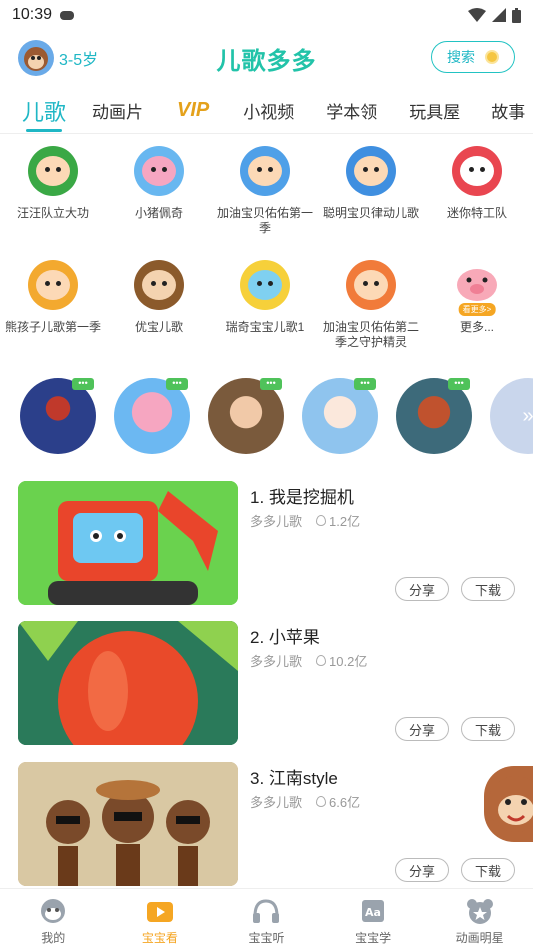 The width and height of the screenshot is (533, 948). I want to click on character-item: 小猪佩奇, so click(159, 199).